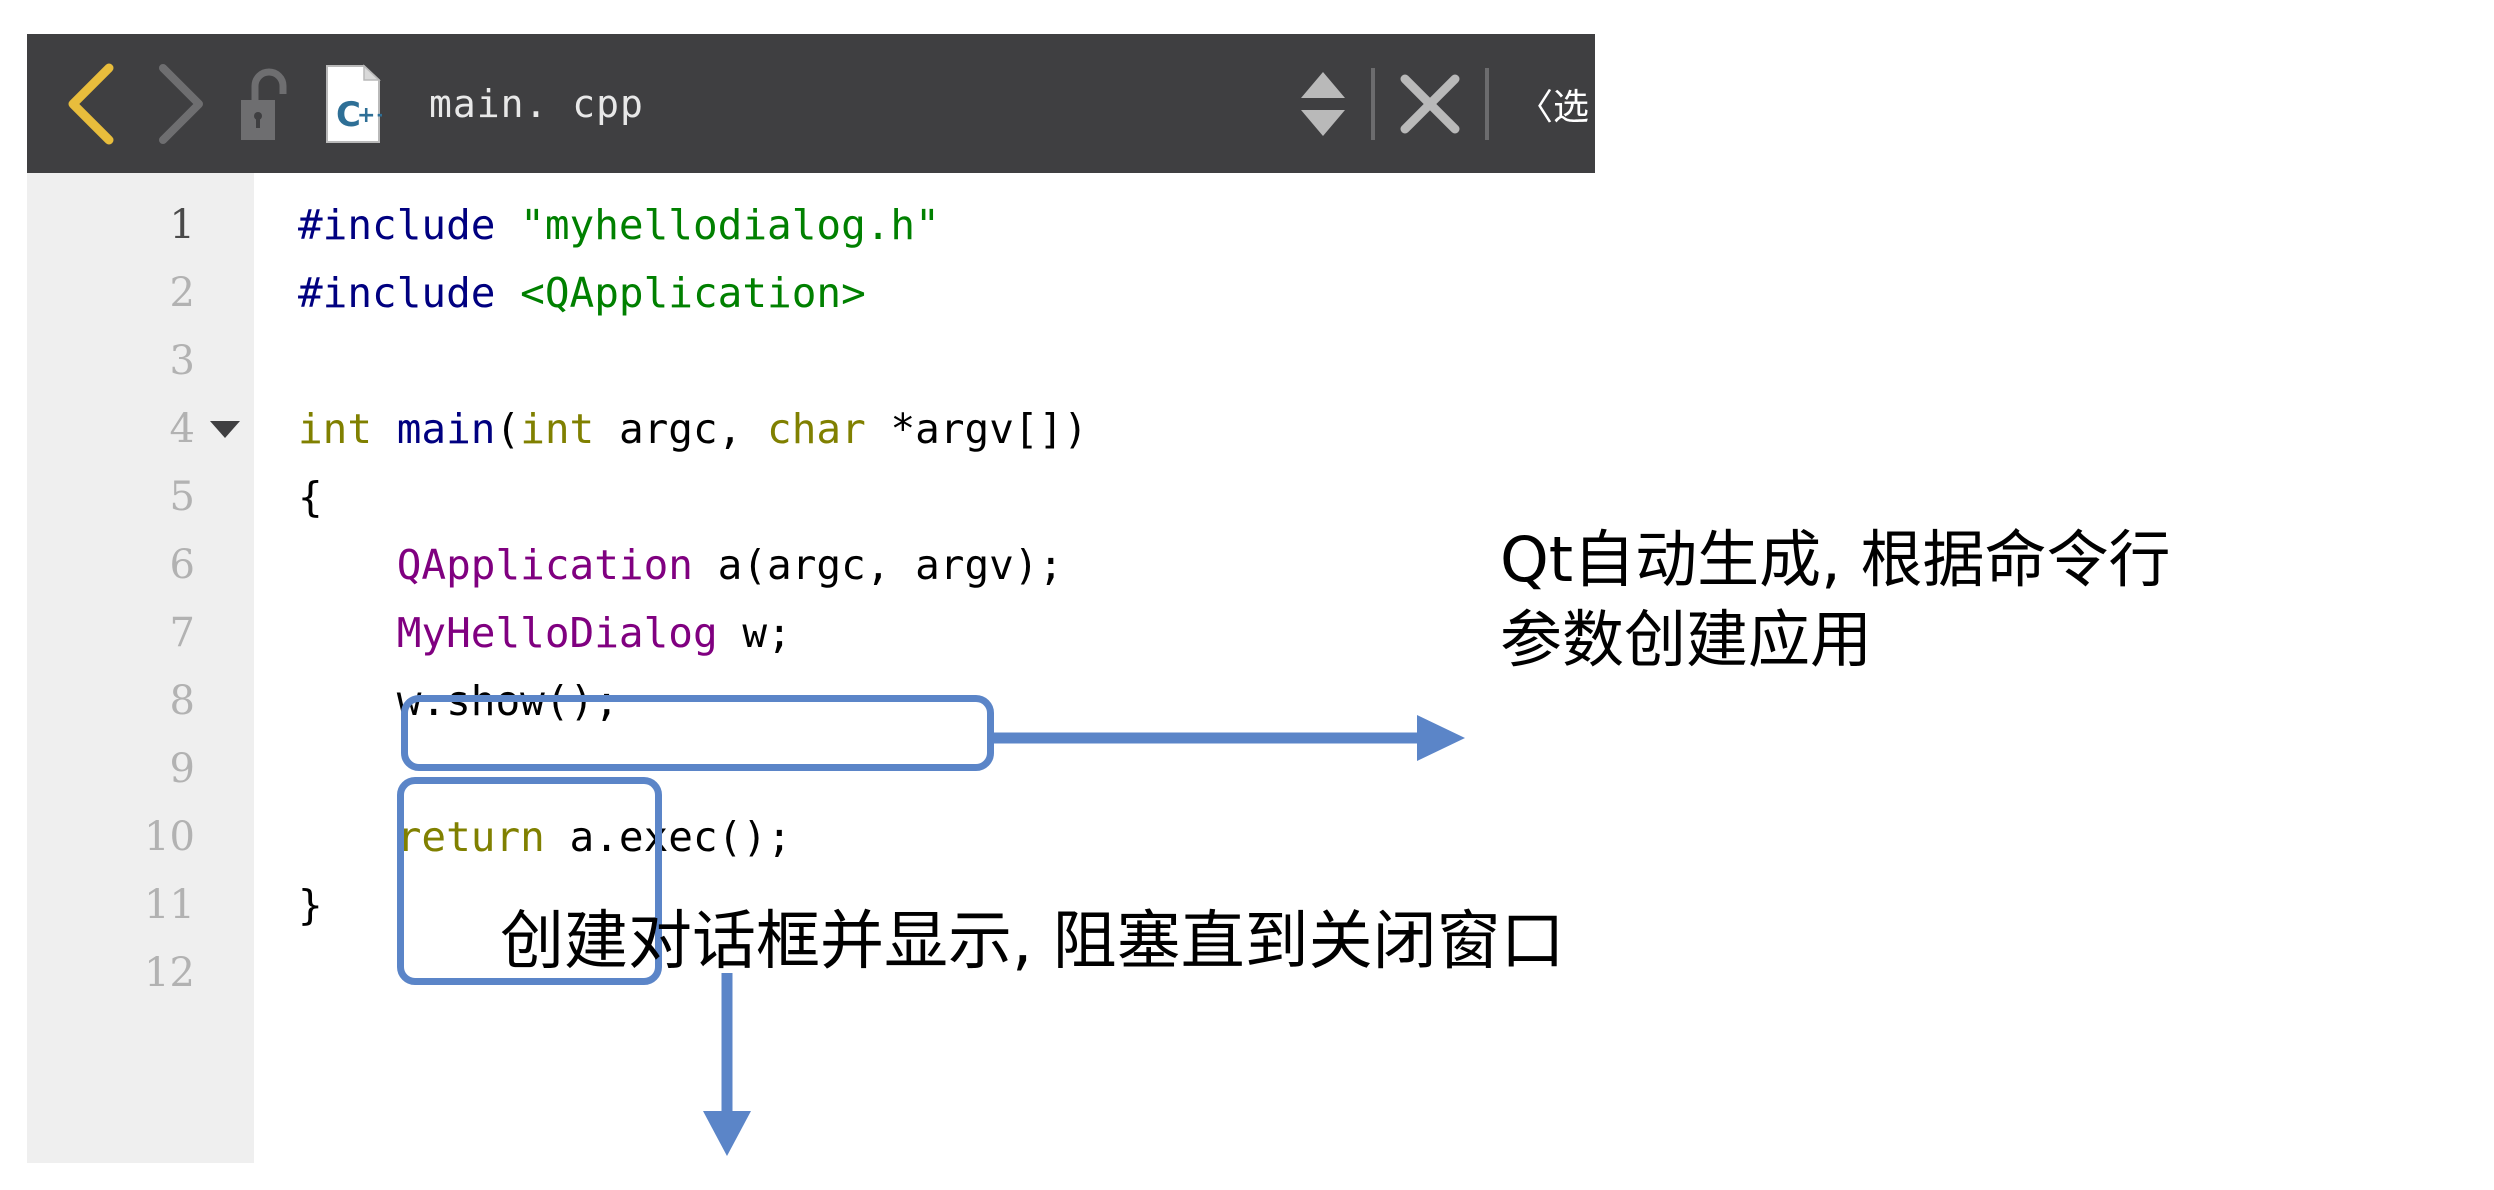 This screenshot has height=1190, width=2494. I want to click on code-token: a(argc, argv);, so click(878, 565).